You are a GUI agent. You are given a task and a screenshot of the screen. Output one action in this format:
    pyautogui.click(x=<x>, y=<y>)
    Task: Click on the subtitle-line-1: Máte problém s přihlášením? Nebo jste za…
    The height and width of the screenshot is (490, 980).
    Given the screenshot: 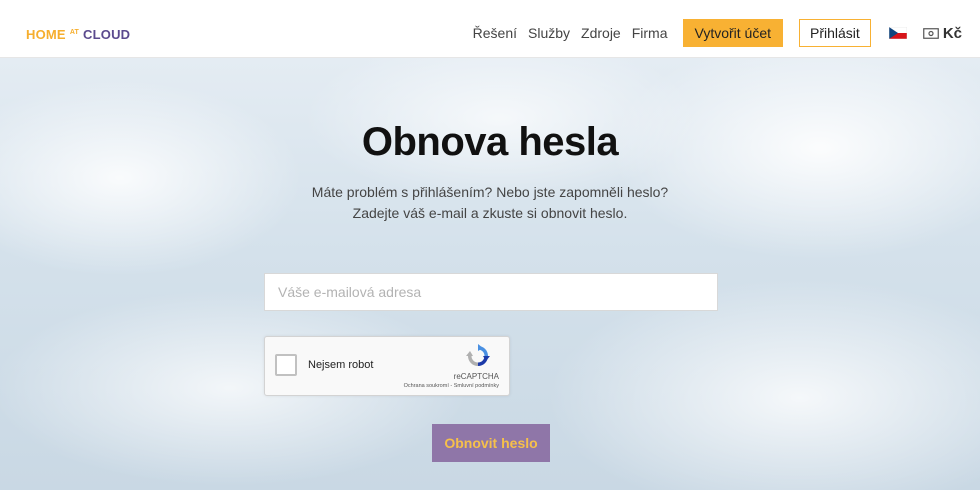 What is the action you would take?
    pyautogui.click(x=490, y=192)
    